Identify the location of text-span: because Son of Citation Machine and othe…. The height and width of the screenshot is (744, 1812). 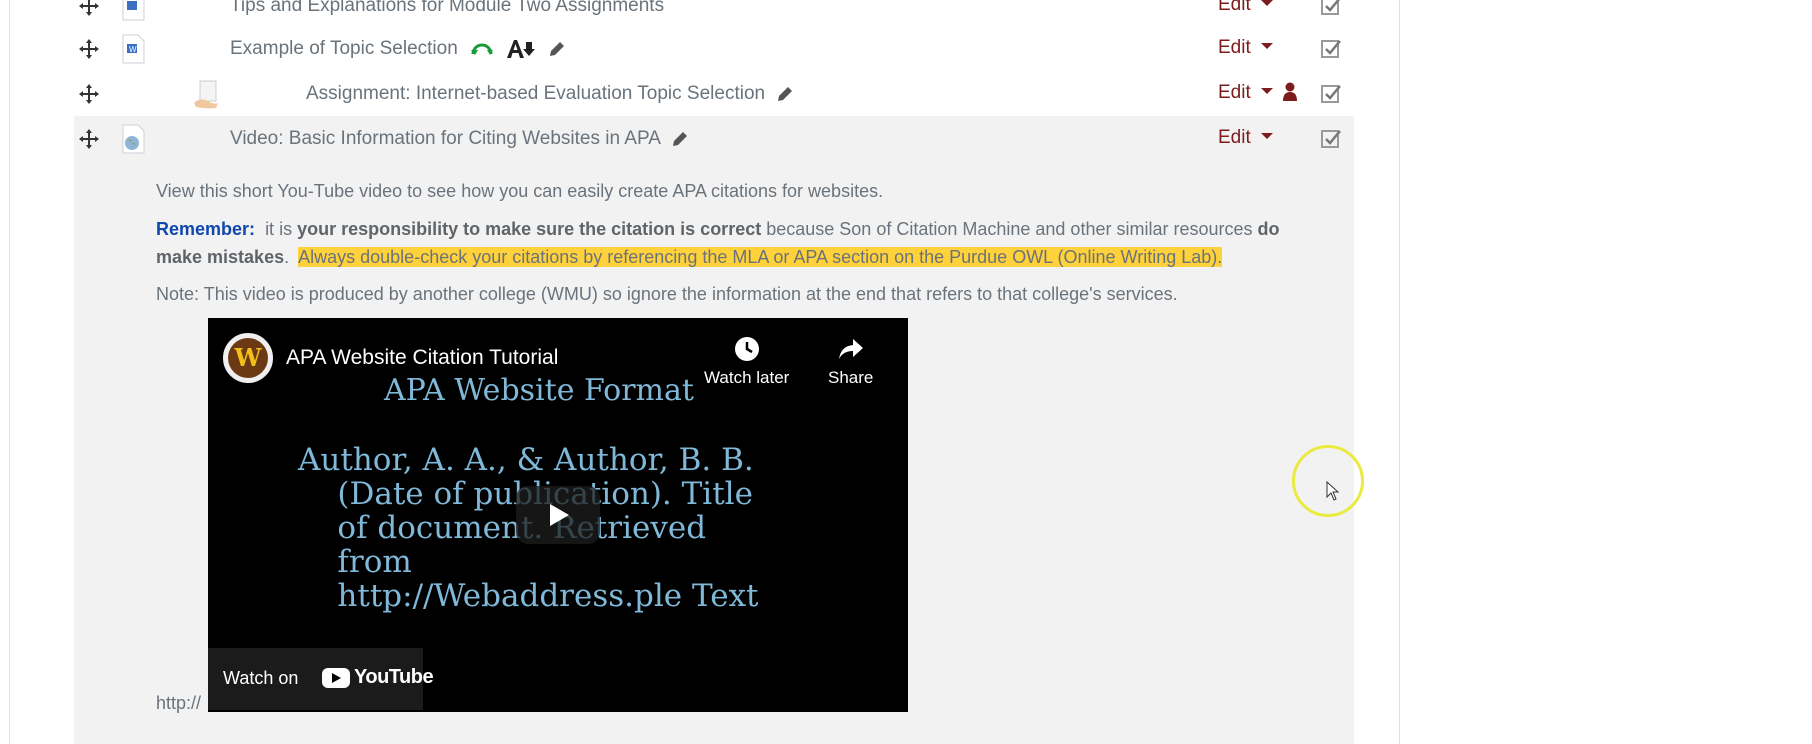
(1009, 229).